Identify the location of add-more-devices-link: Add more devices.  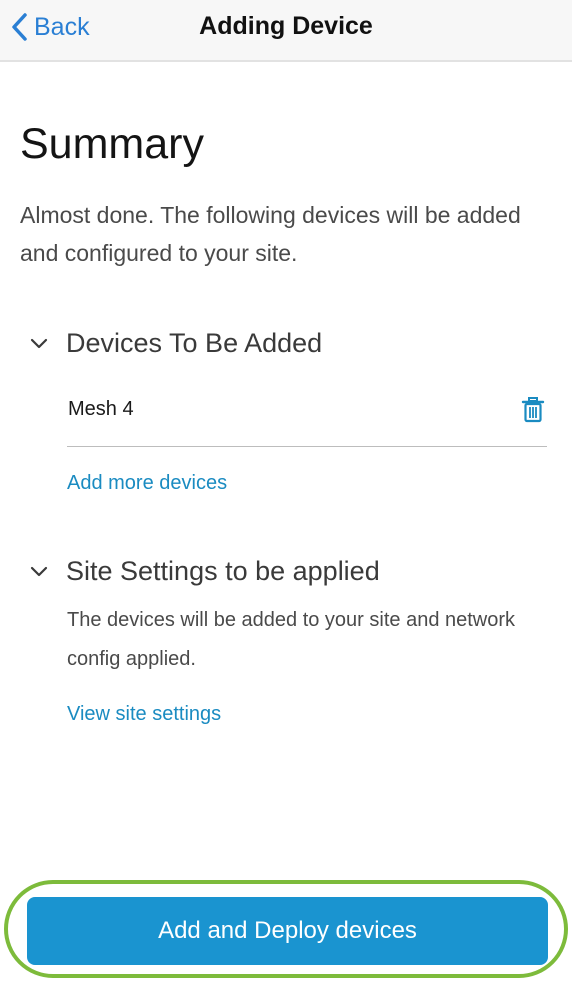
(147, 483).